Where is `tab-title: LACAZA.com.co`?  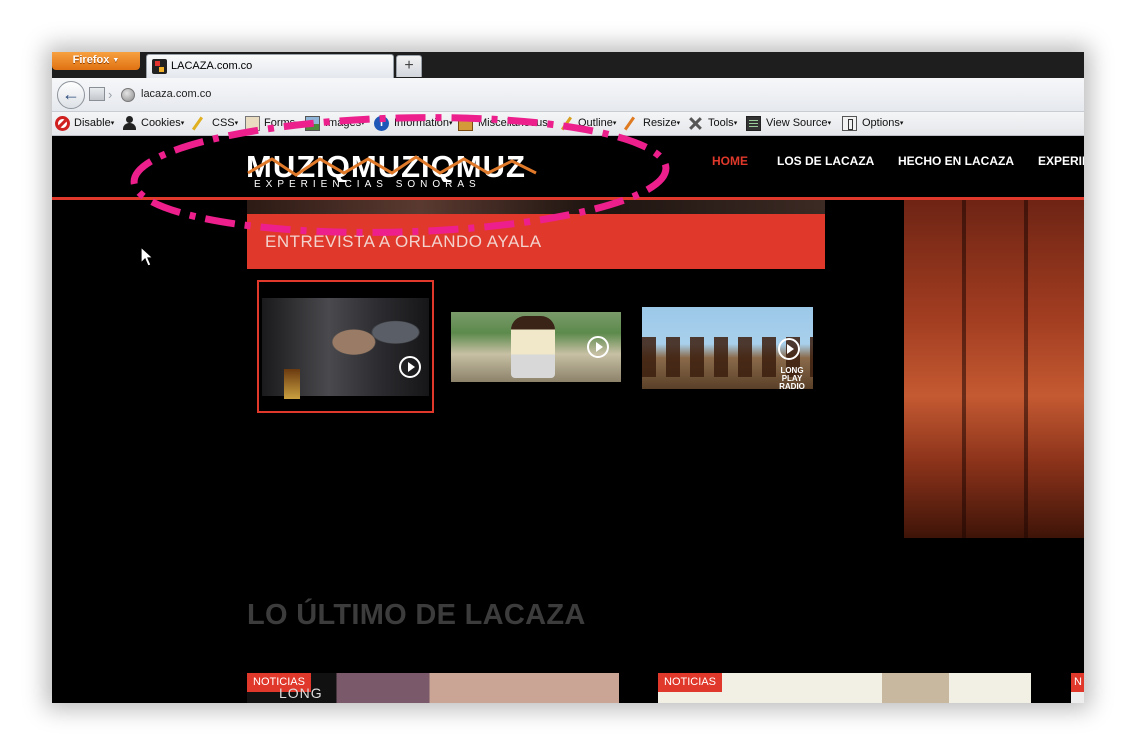
tab-title: LACAZA.com.co is located at coordinates (212, 66).